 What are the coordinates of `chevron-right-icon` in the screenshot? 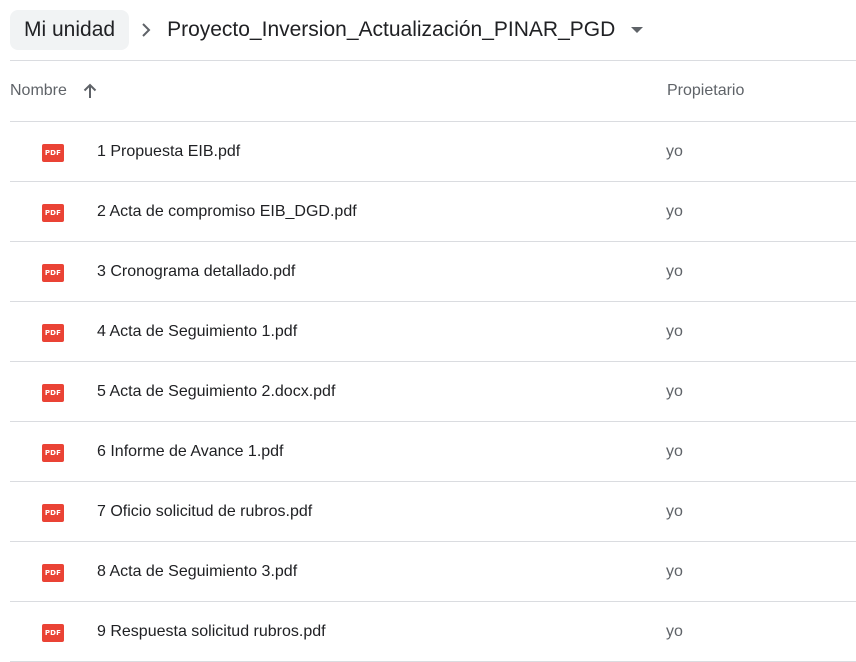 It's located at (146, 30).